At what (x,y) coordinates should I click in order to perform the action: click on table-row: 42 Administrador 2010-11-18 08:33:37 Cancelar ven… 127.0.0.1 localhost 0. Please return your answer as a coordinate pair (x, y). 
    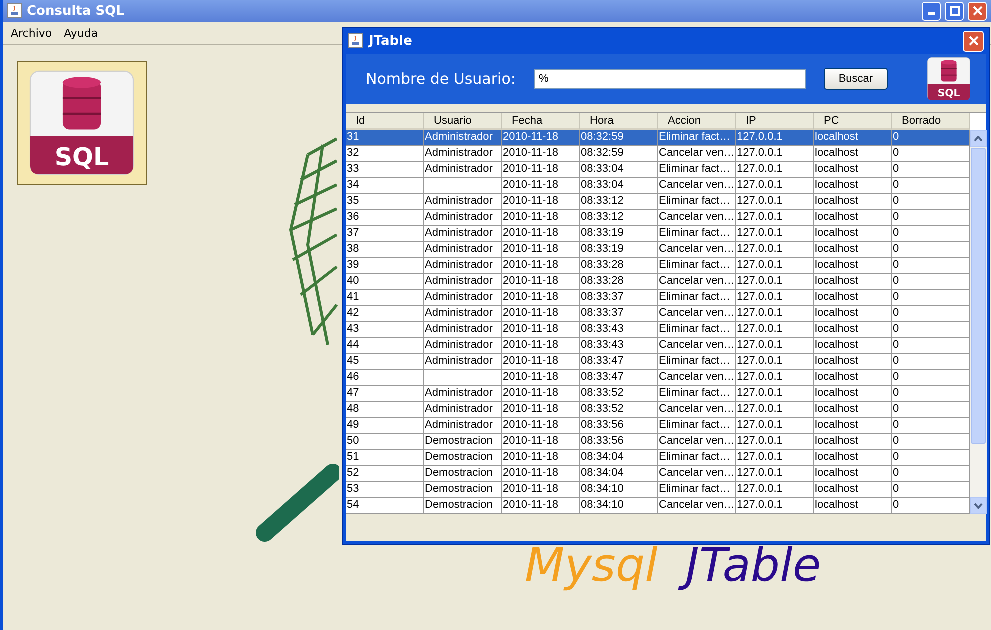
    Looking at the image, I should click on (658, 314).